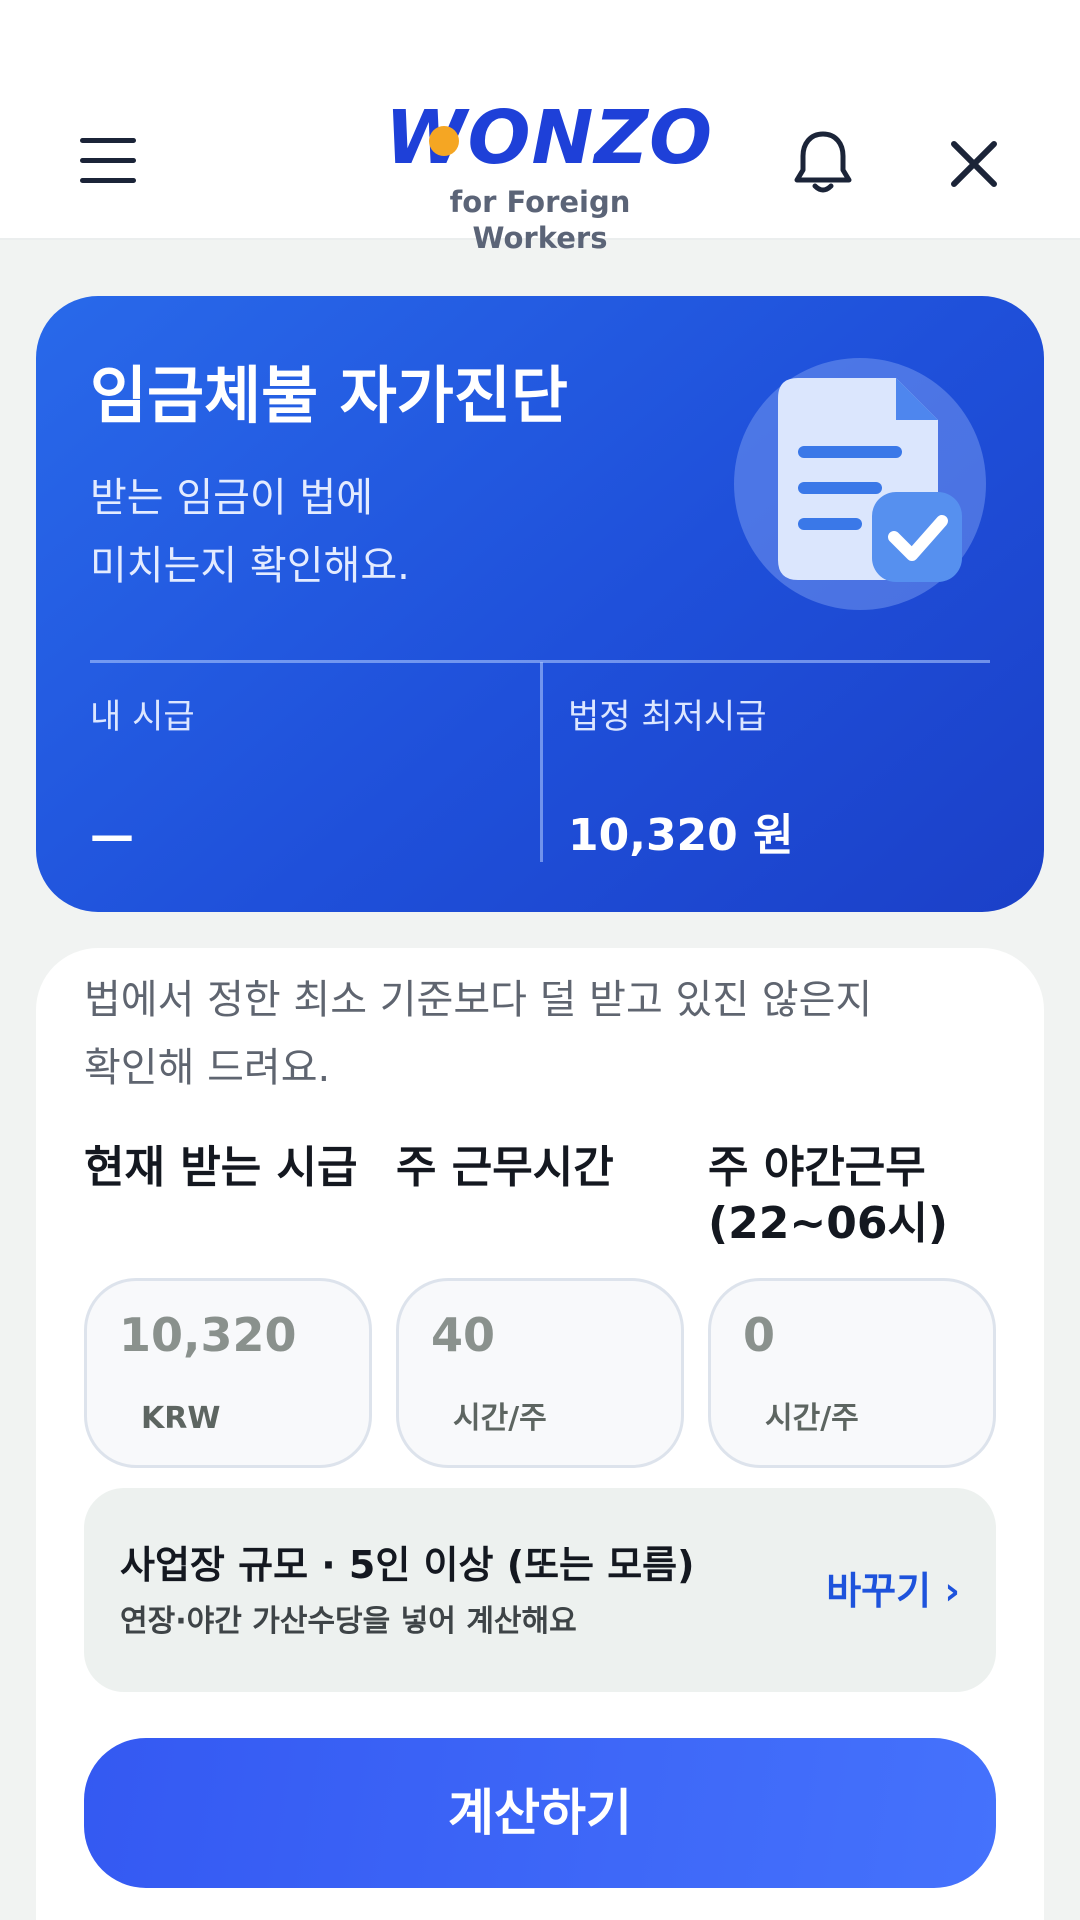  What do you see at coordinates (142, 717) in the screenshot?
I see `my-wage-label: 내 시급` at bounding box center [142, 717].